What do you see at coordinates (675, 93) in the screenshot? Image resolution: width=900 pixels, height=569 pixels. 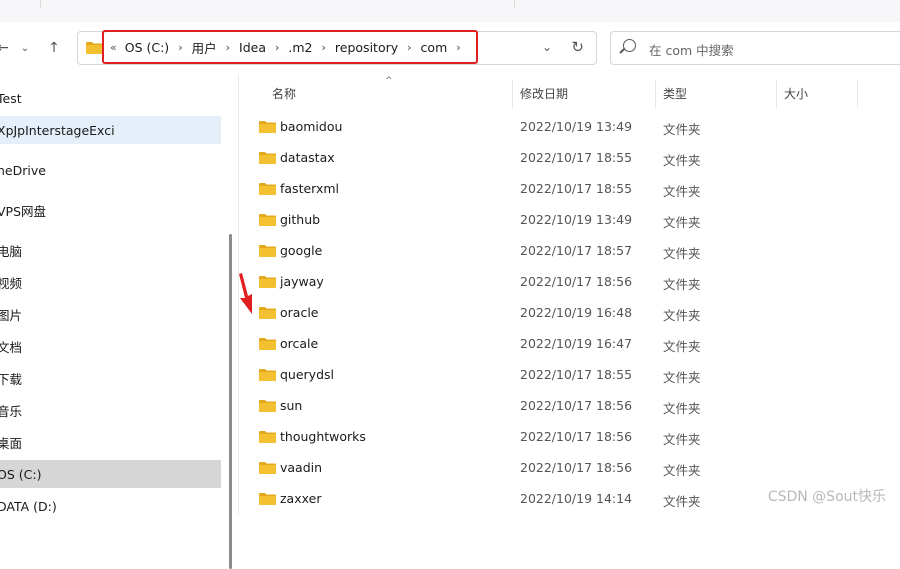 I see `column-type: 类型` at bounding box center [675, 93].